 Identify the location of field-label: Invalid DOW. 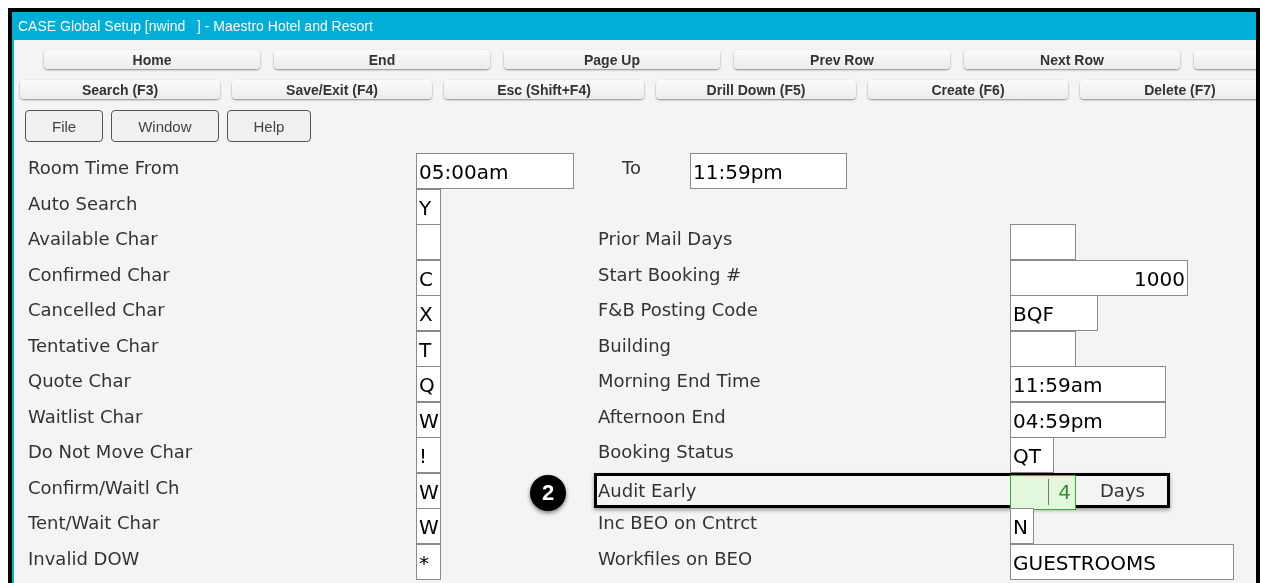
(84, 557).